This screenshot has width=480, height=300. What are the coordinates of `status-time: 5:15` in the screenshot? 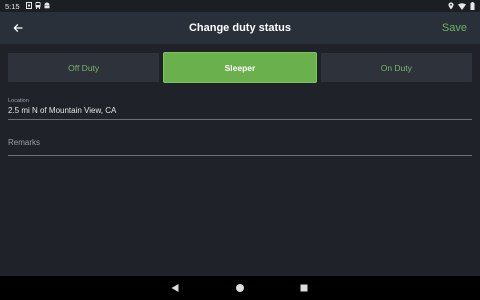 It's located at (12, 6).